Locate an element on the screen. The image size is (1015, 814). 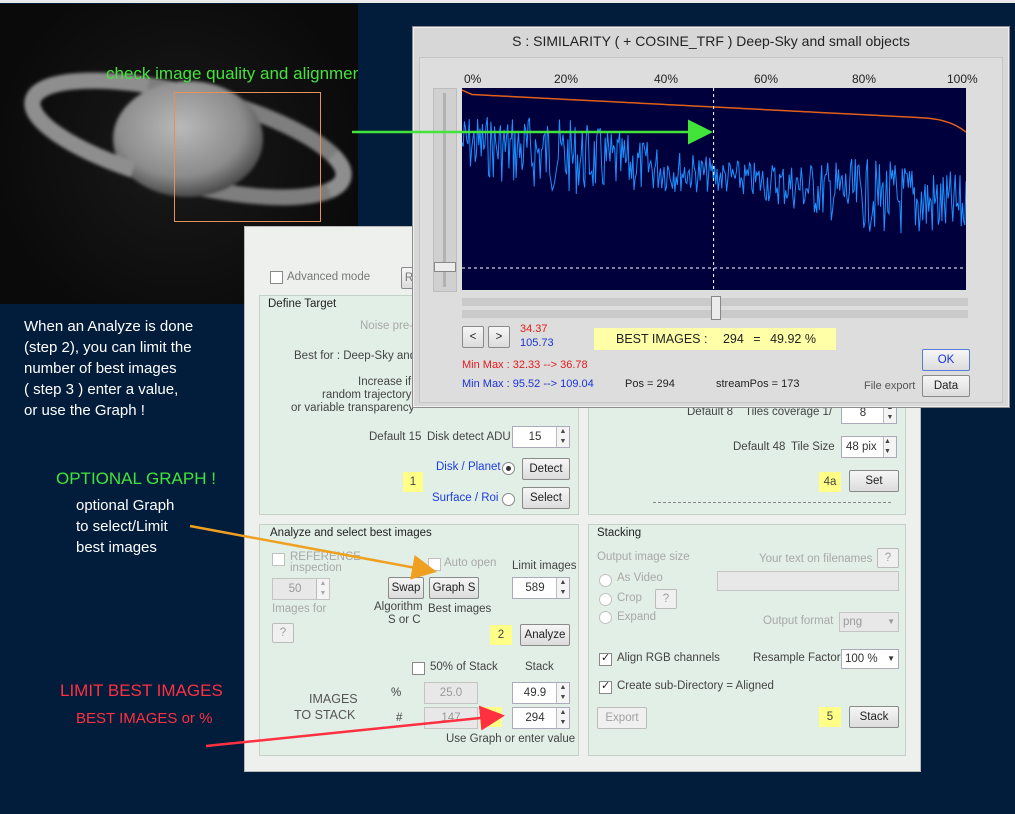
red-arrow is located at coordinates (355, 726).